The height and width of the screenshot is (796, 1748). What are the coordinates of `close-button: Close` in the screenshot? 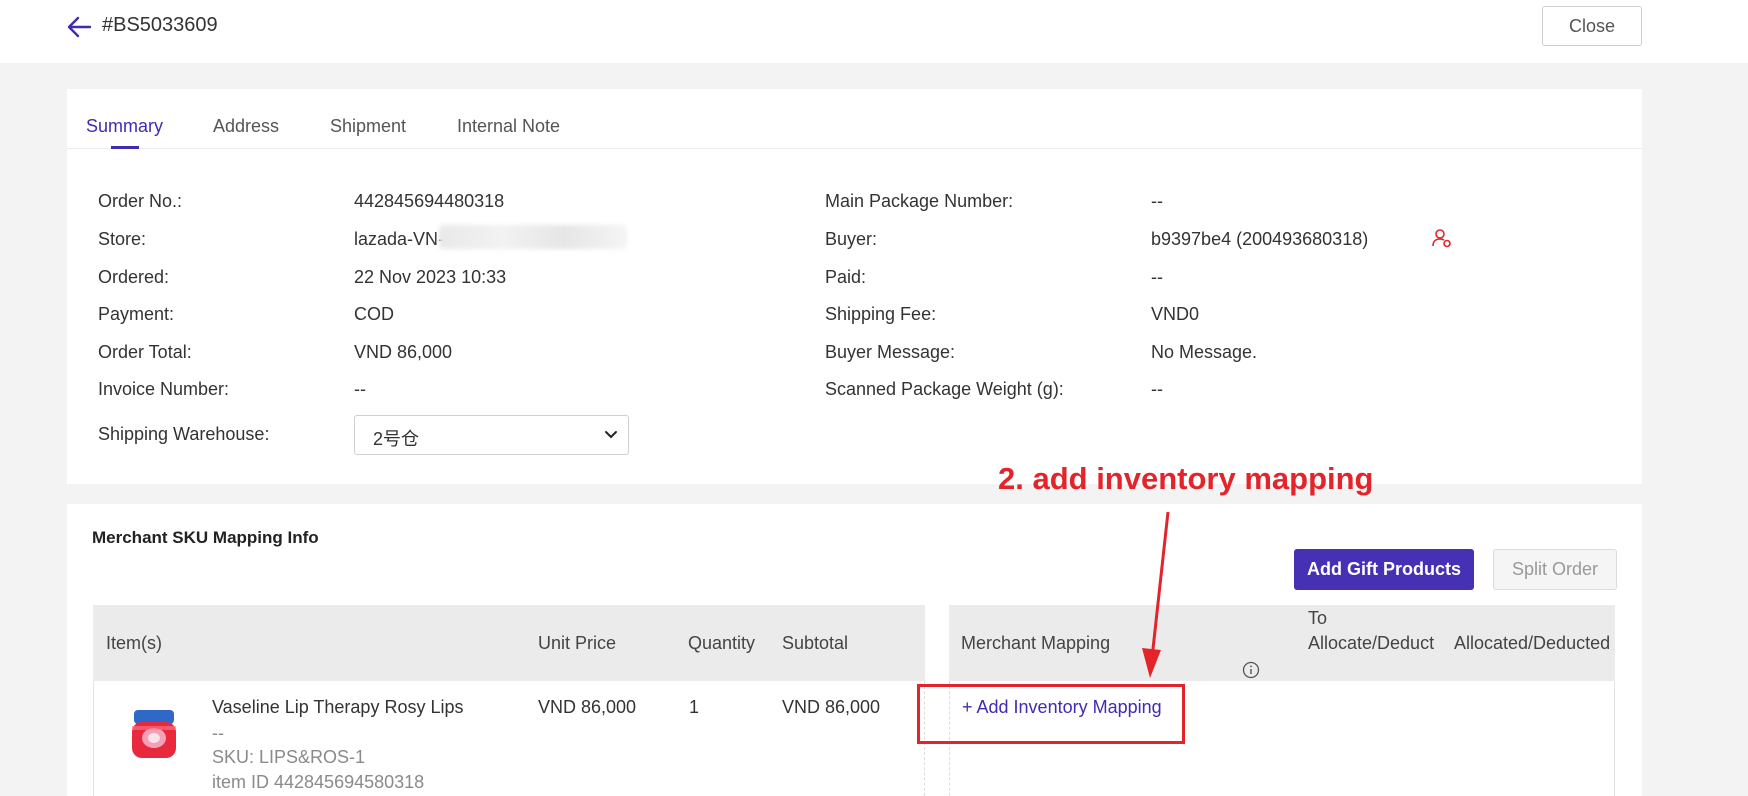 It's located at (1592, 26).